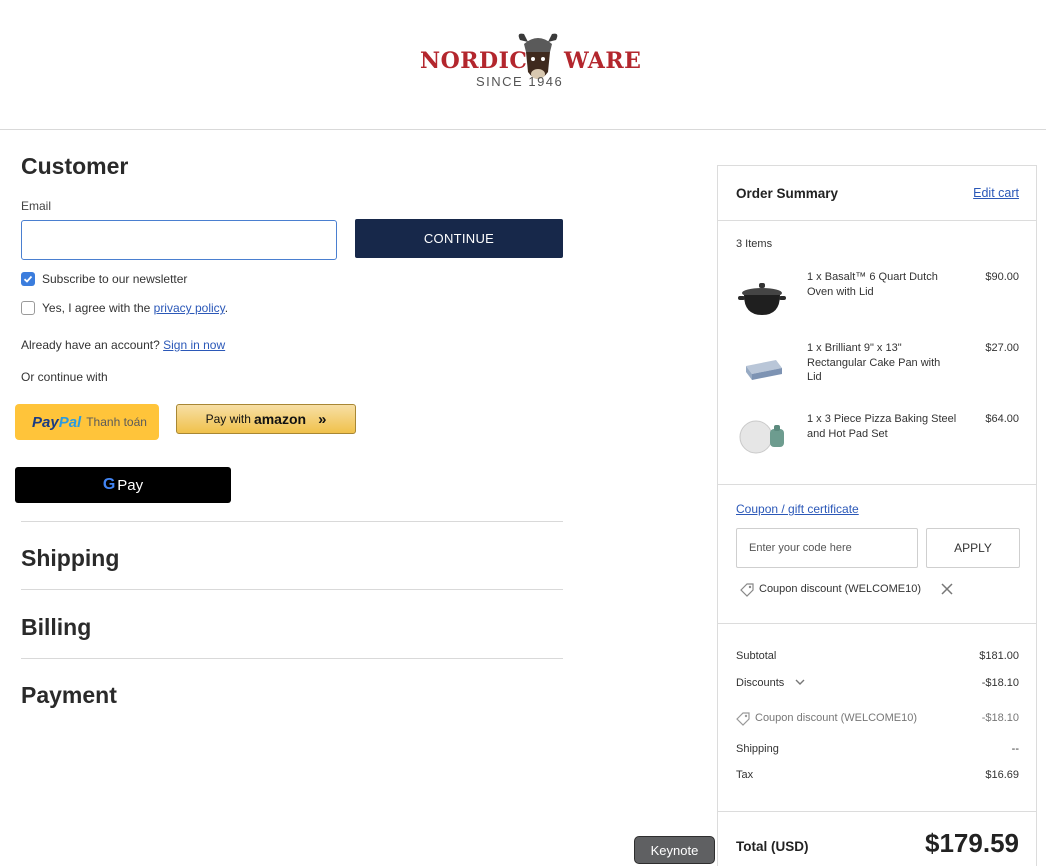 This screenshot has width=1046, height=866. I want to click on items-count: 3 Items, so click(754, 244).